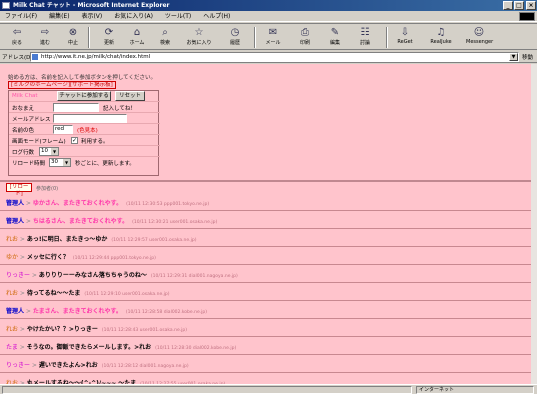 This screenshot has width=537, height=394. What do you see at coordinates (49, 151) in the screenshot?
I see `log-lines-select: 10 ▼` at bounding box center [49, 151].